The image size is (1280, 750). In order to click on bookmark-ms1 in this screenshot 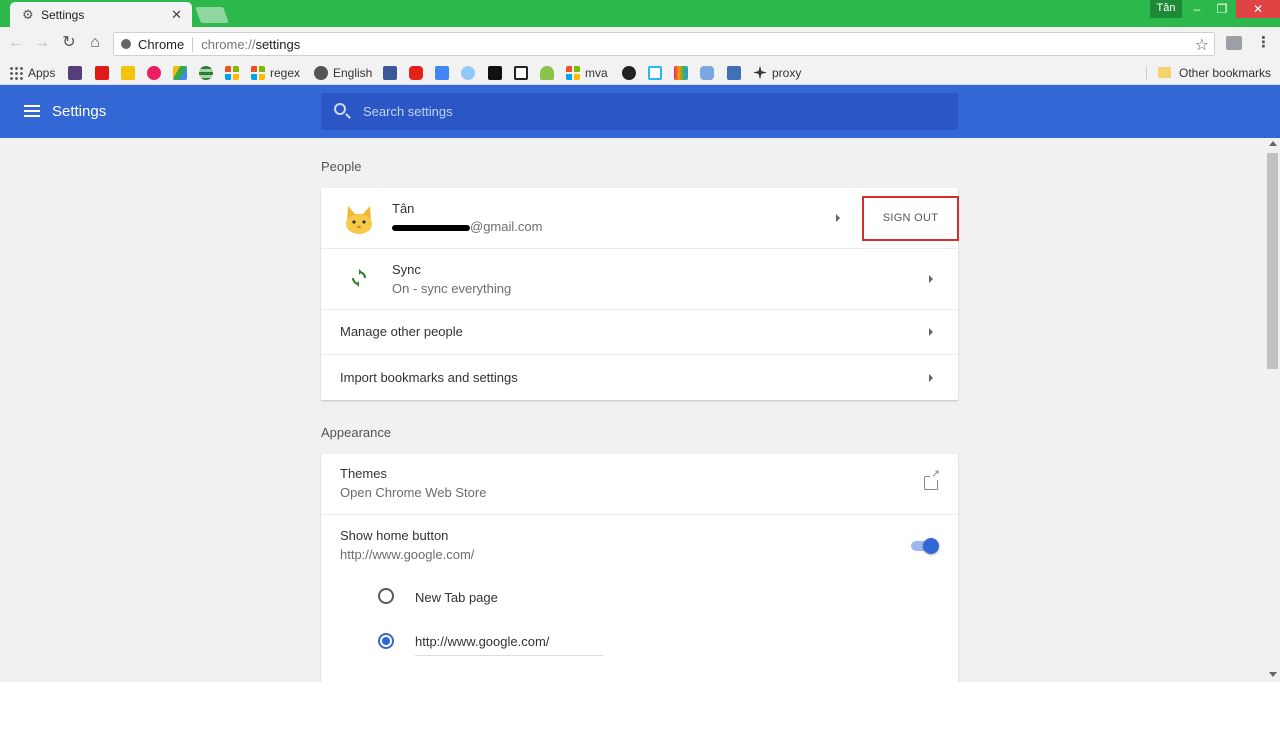, I will do `click(232, 72)`.